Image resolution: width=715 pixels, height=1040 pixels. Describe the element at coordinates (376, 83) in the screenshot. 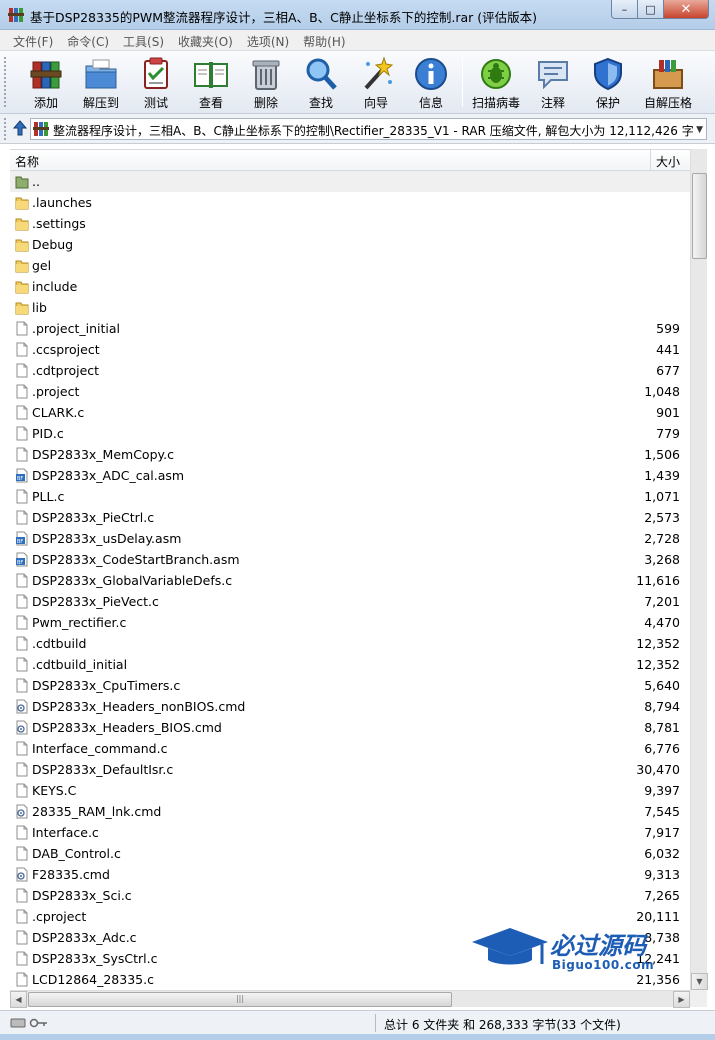

I see `wizard-button: 向导` at that location.